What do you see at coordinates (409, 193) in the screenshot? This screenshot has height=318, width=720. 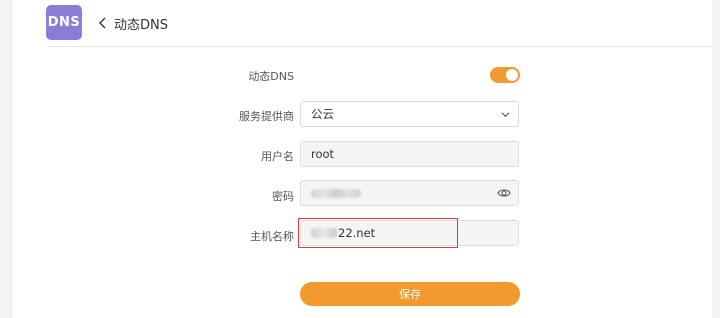 I see `password-field` at bounding box center [409, 193].